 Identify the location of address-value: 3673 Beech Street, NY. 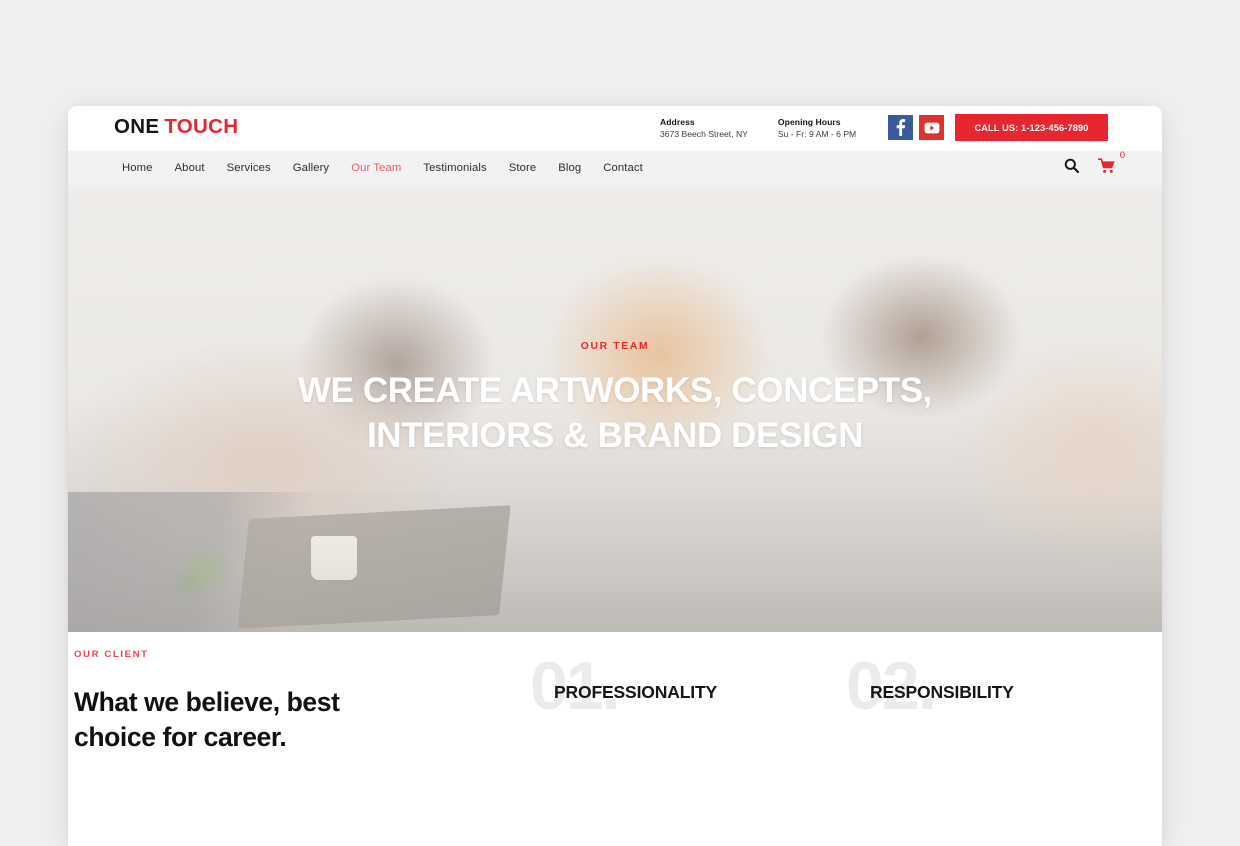
(704, 134).